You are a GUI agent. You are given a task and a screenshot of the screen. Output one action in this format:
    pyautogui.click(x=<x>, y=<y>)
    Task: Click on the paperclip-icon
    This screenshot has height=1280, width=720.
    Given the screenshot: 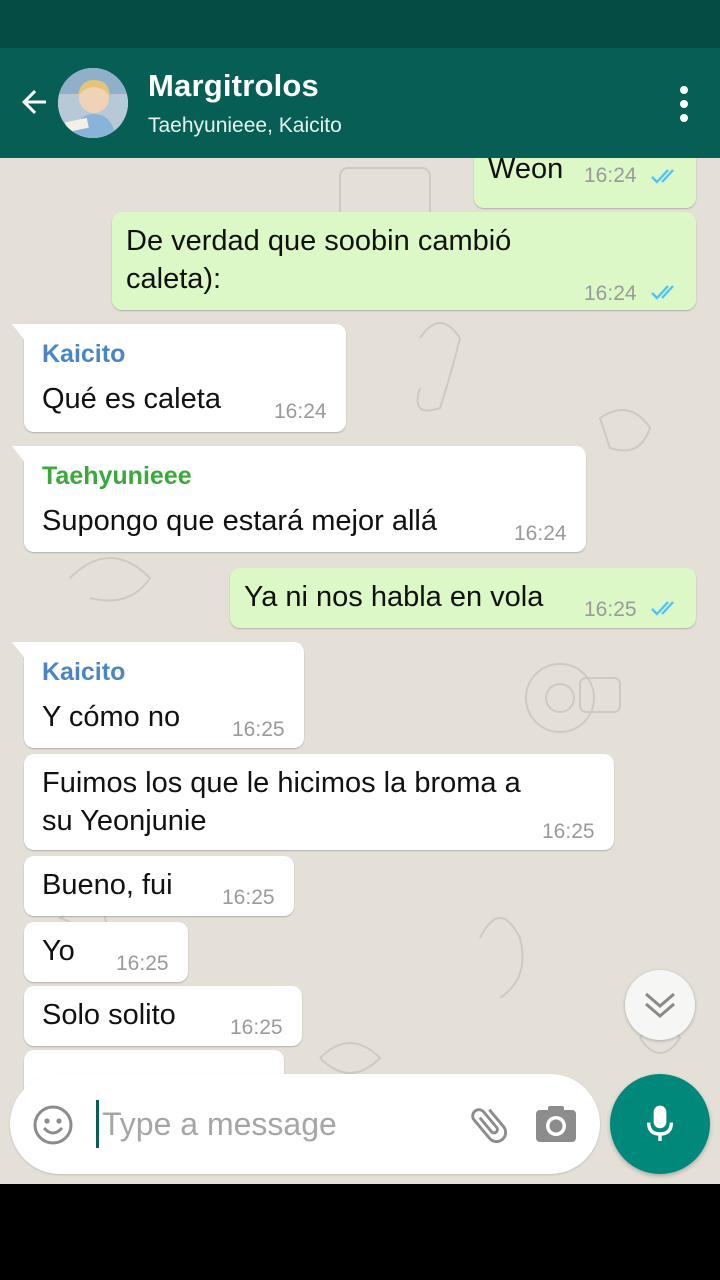 What is the action you would take?
    pyautogui.click(x=489, y=1125)
    